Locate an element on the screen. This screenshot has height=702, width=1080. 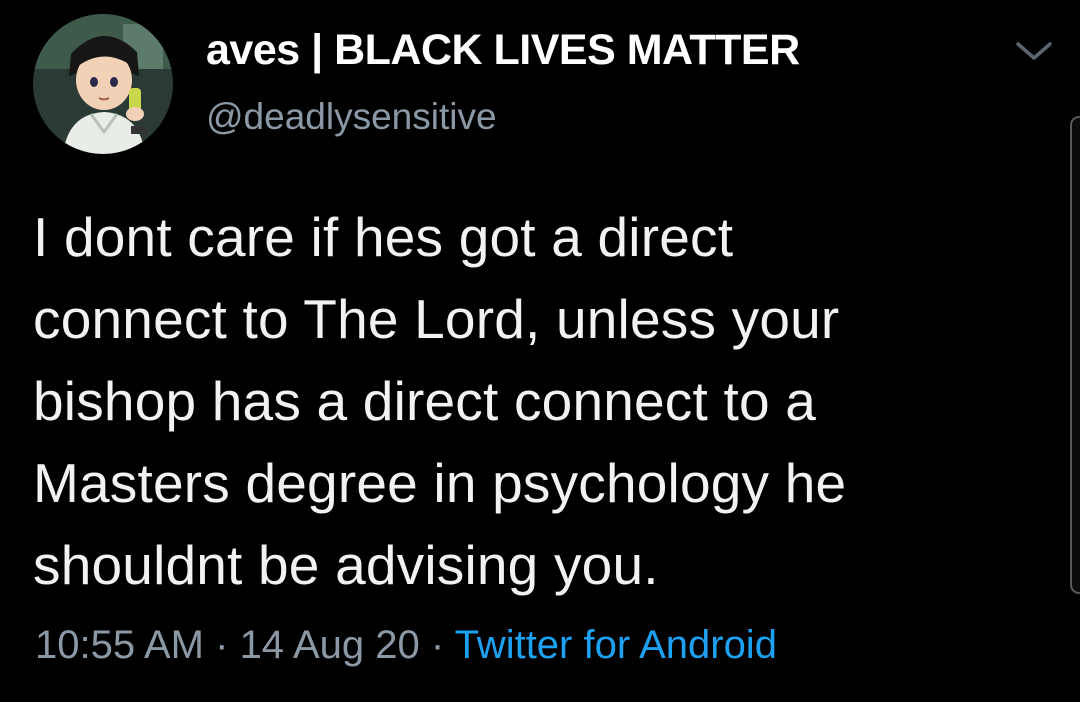
tweet-time: 10:55 AM is located at coordinates (119, 645).